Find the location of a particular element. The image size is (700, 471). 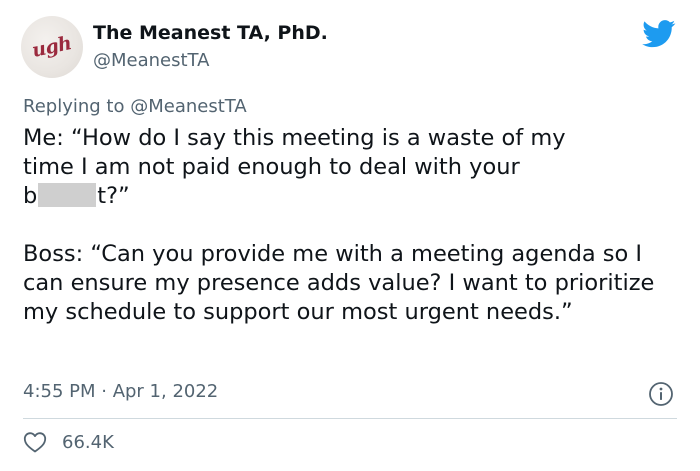

heart-icon is located at coordinates (35, 442).